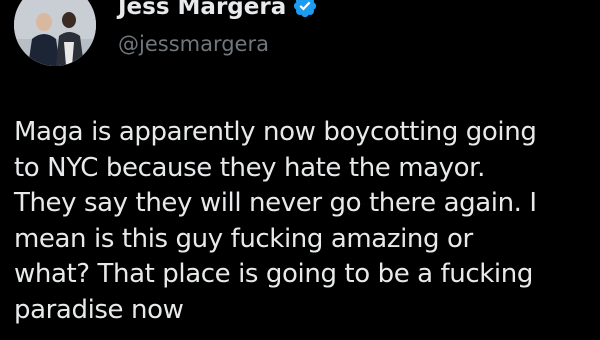 The image size is (600, 340). Describe the element at coordinates (193, 44) in the screenshot. I see `author-handle: @jessmargera` at that location.